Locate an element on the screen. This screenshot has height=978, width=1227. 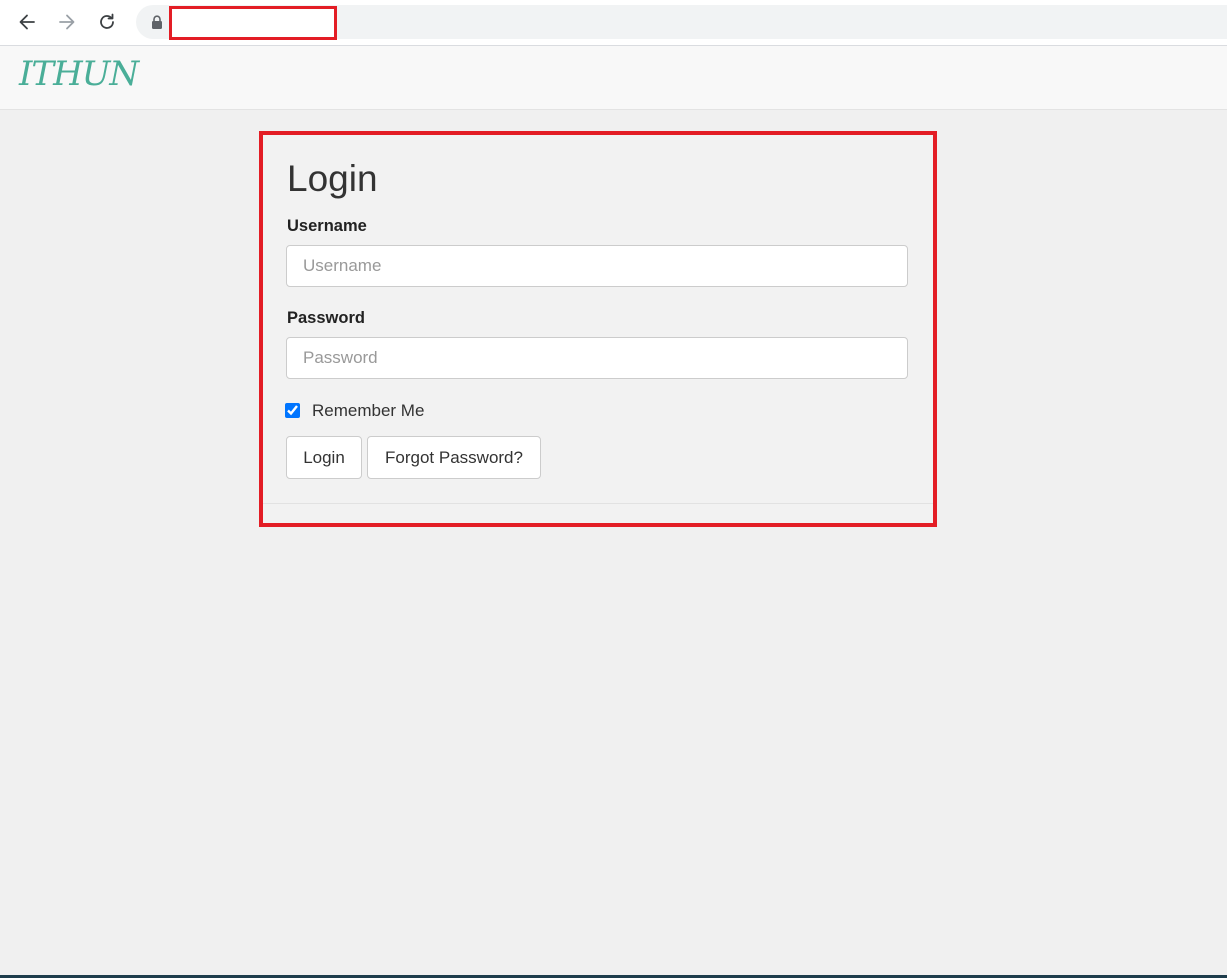
username-label: Username is located at coordinates (327, 226).